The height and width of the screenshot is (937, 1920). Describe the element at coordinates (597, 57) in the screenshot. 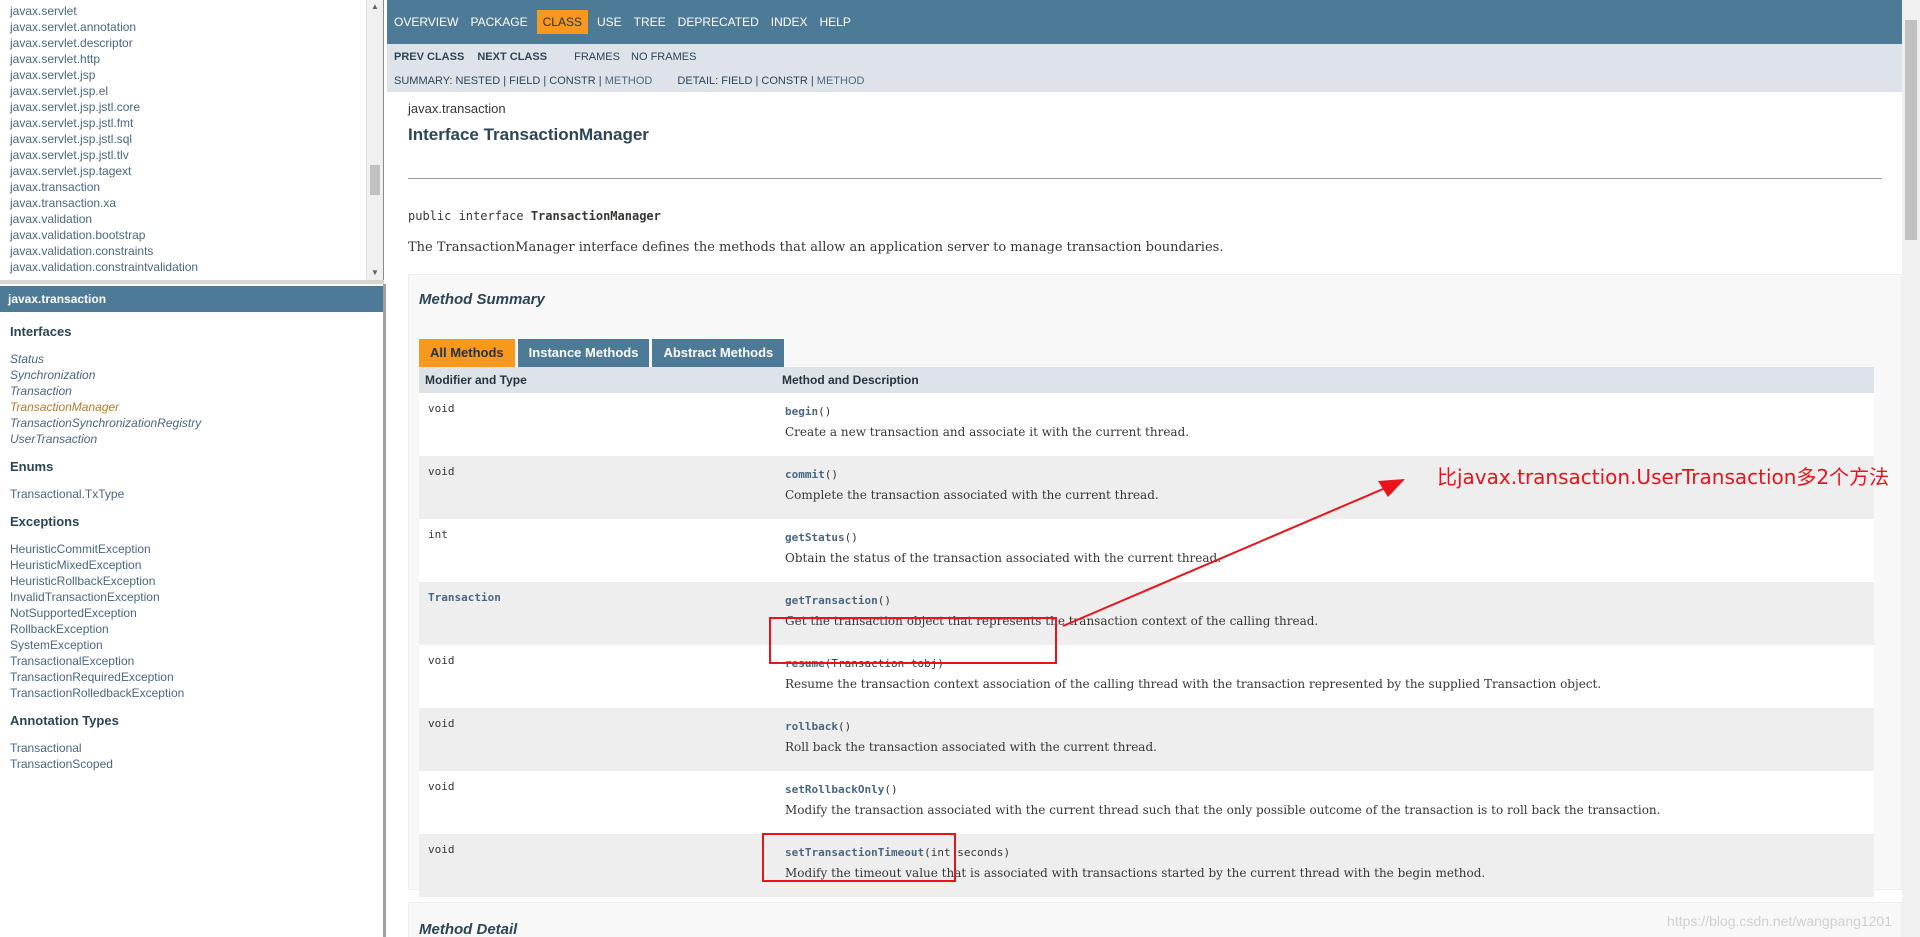

I see `frames-link: FRAMES` at that location.